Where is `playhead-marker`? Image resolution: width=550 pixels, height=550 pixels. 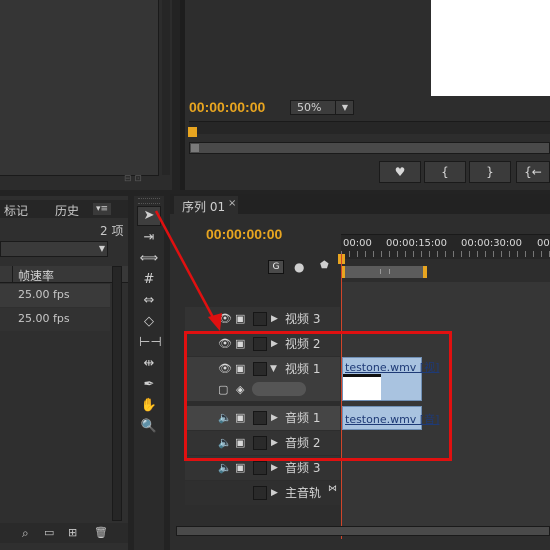
playhead-marker is located at coordinates (192, 132).